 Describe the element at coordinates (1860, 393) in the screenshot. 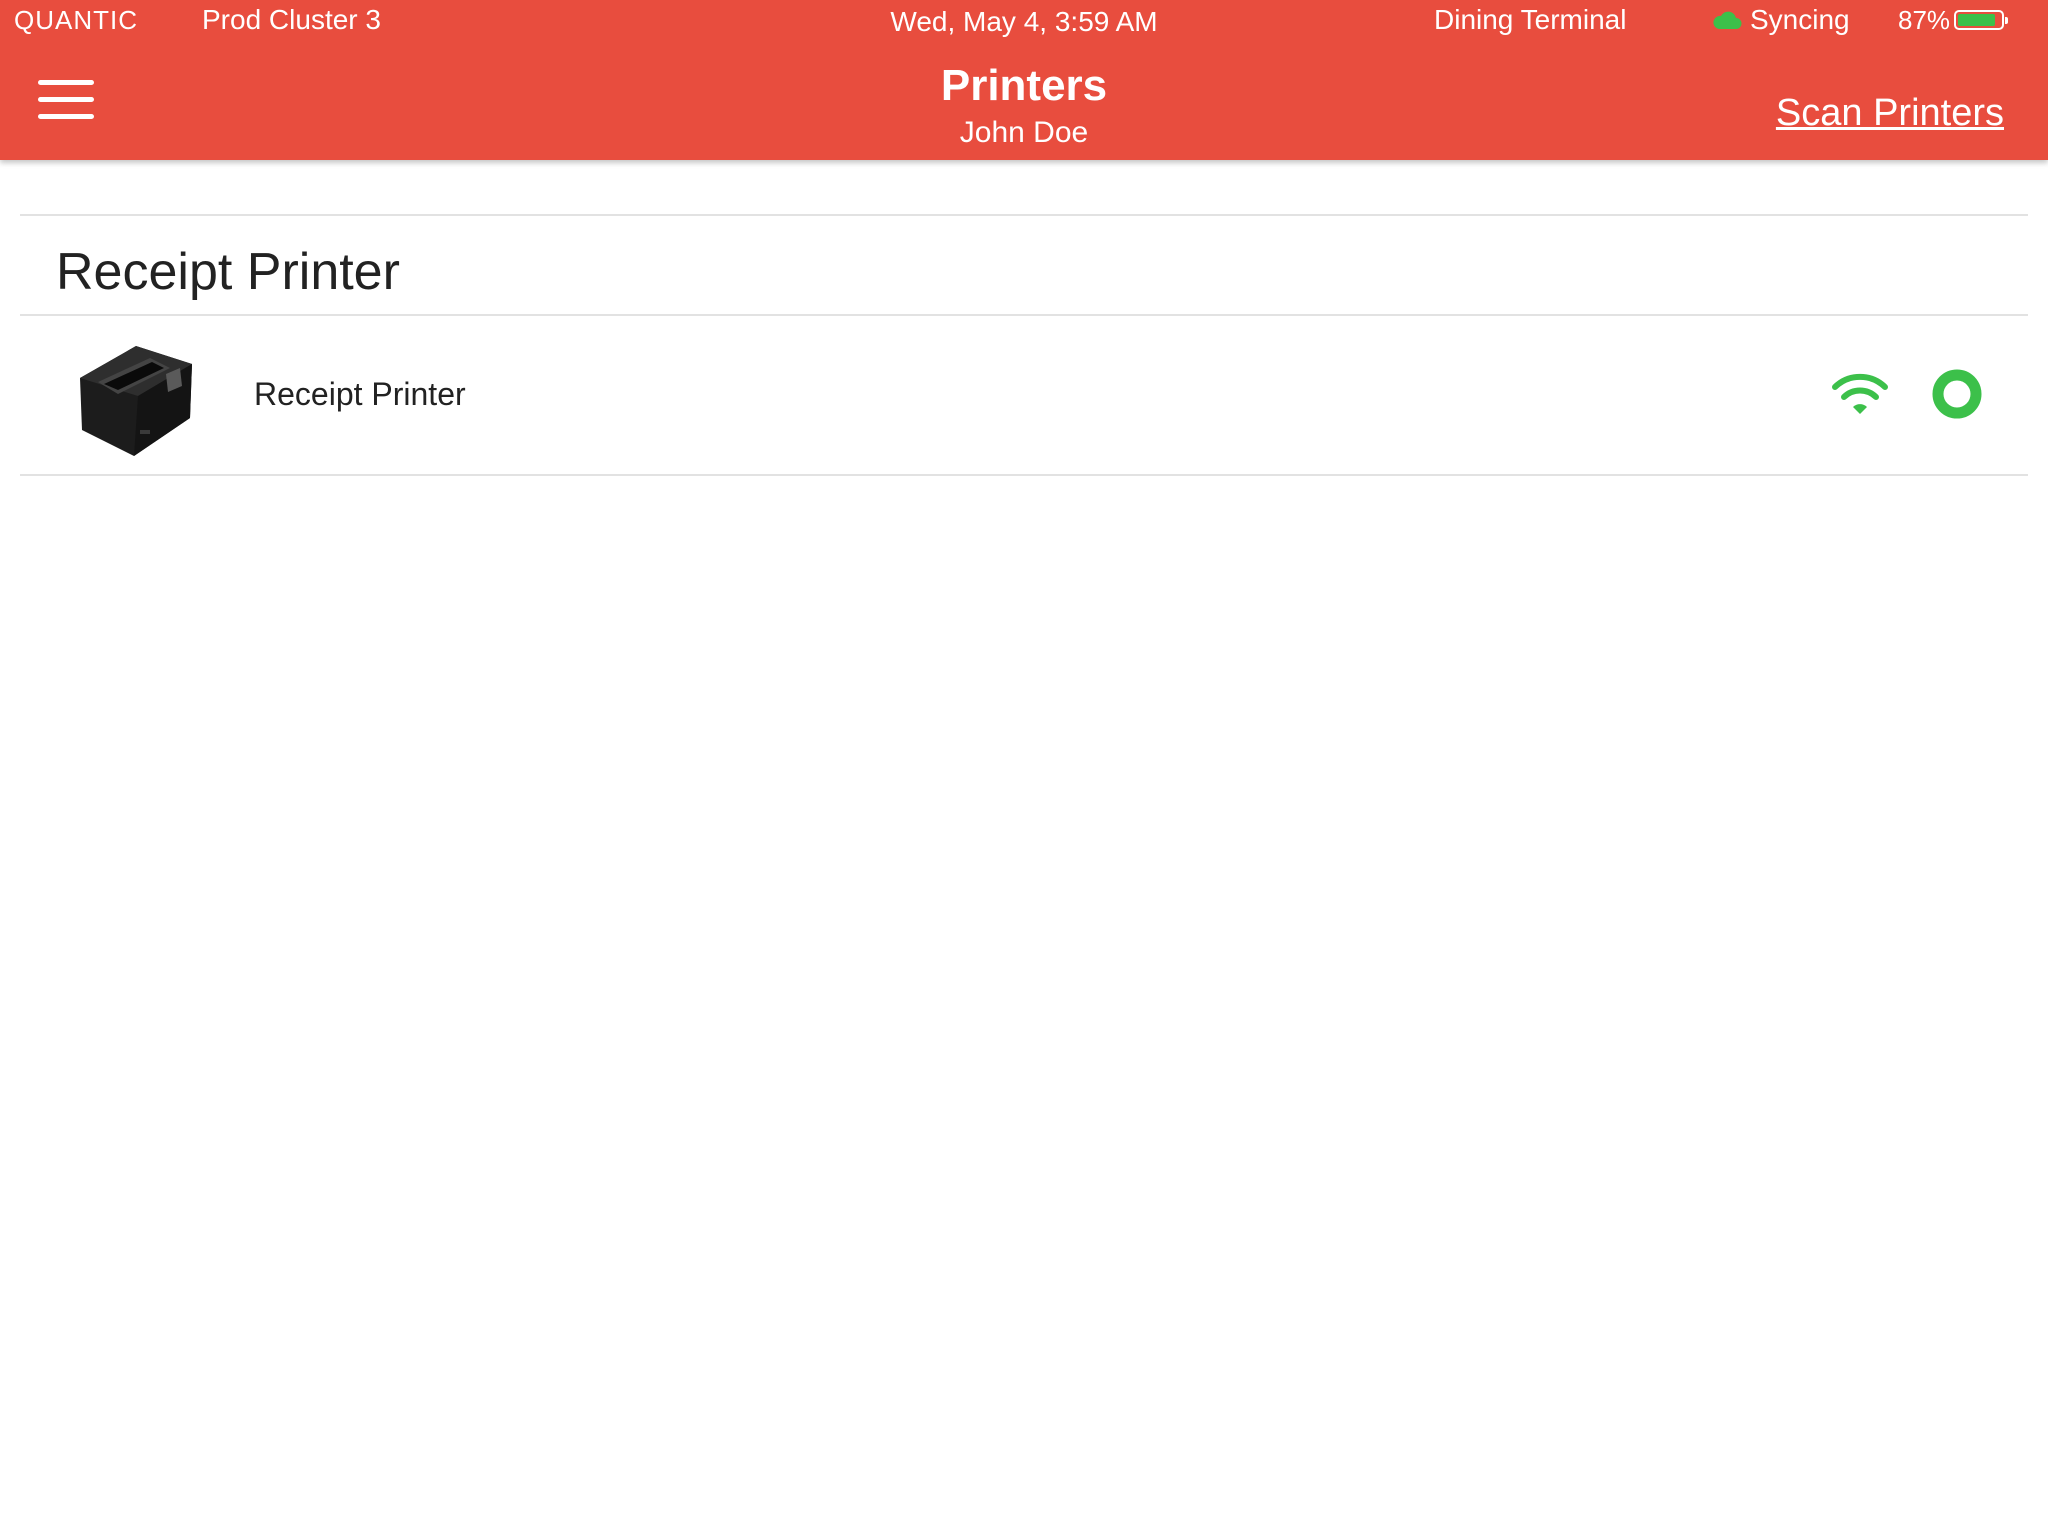

I see `wifi-icon` at that location.